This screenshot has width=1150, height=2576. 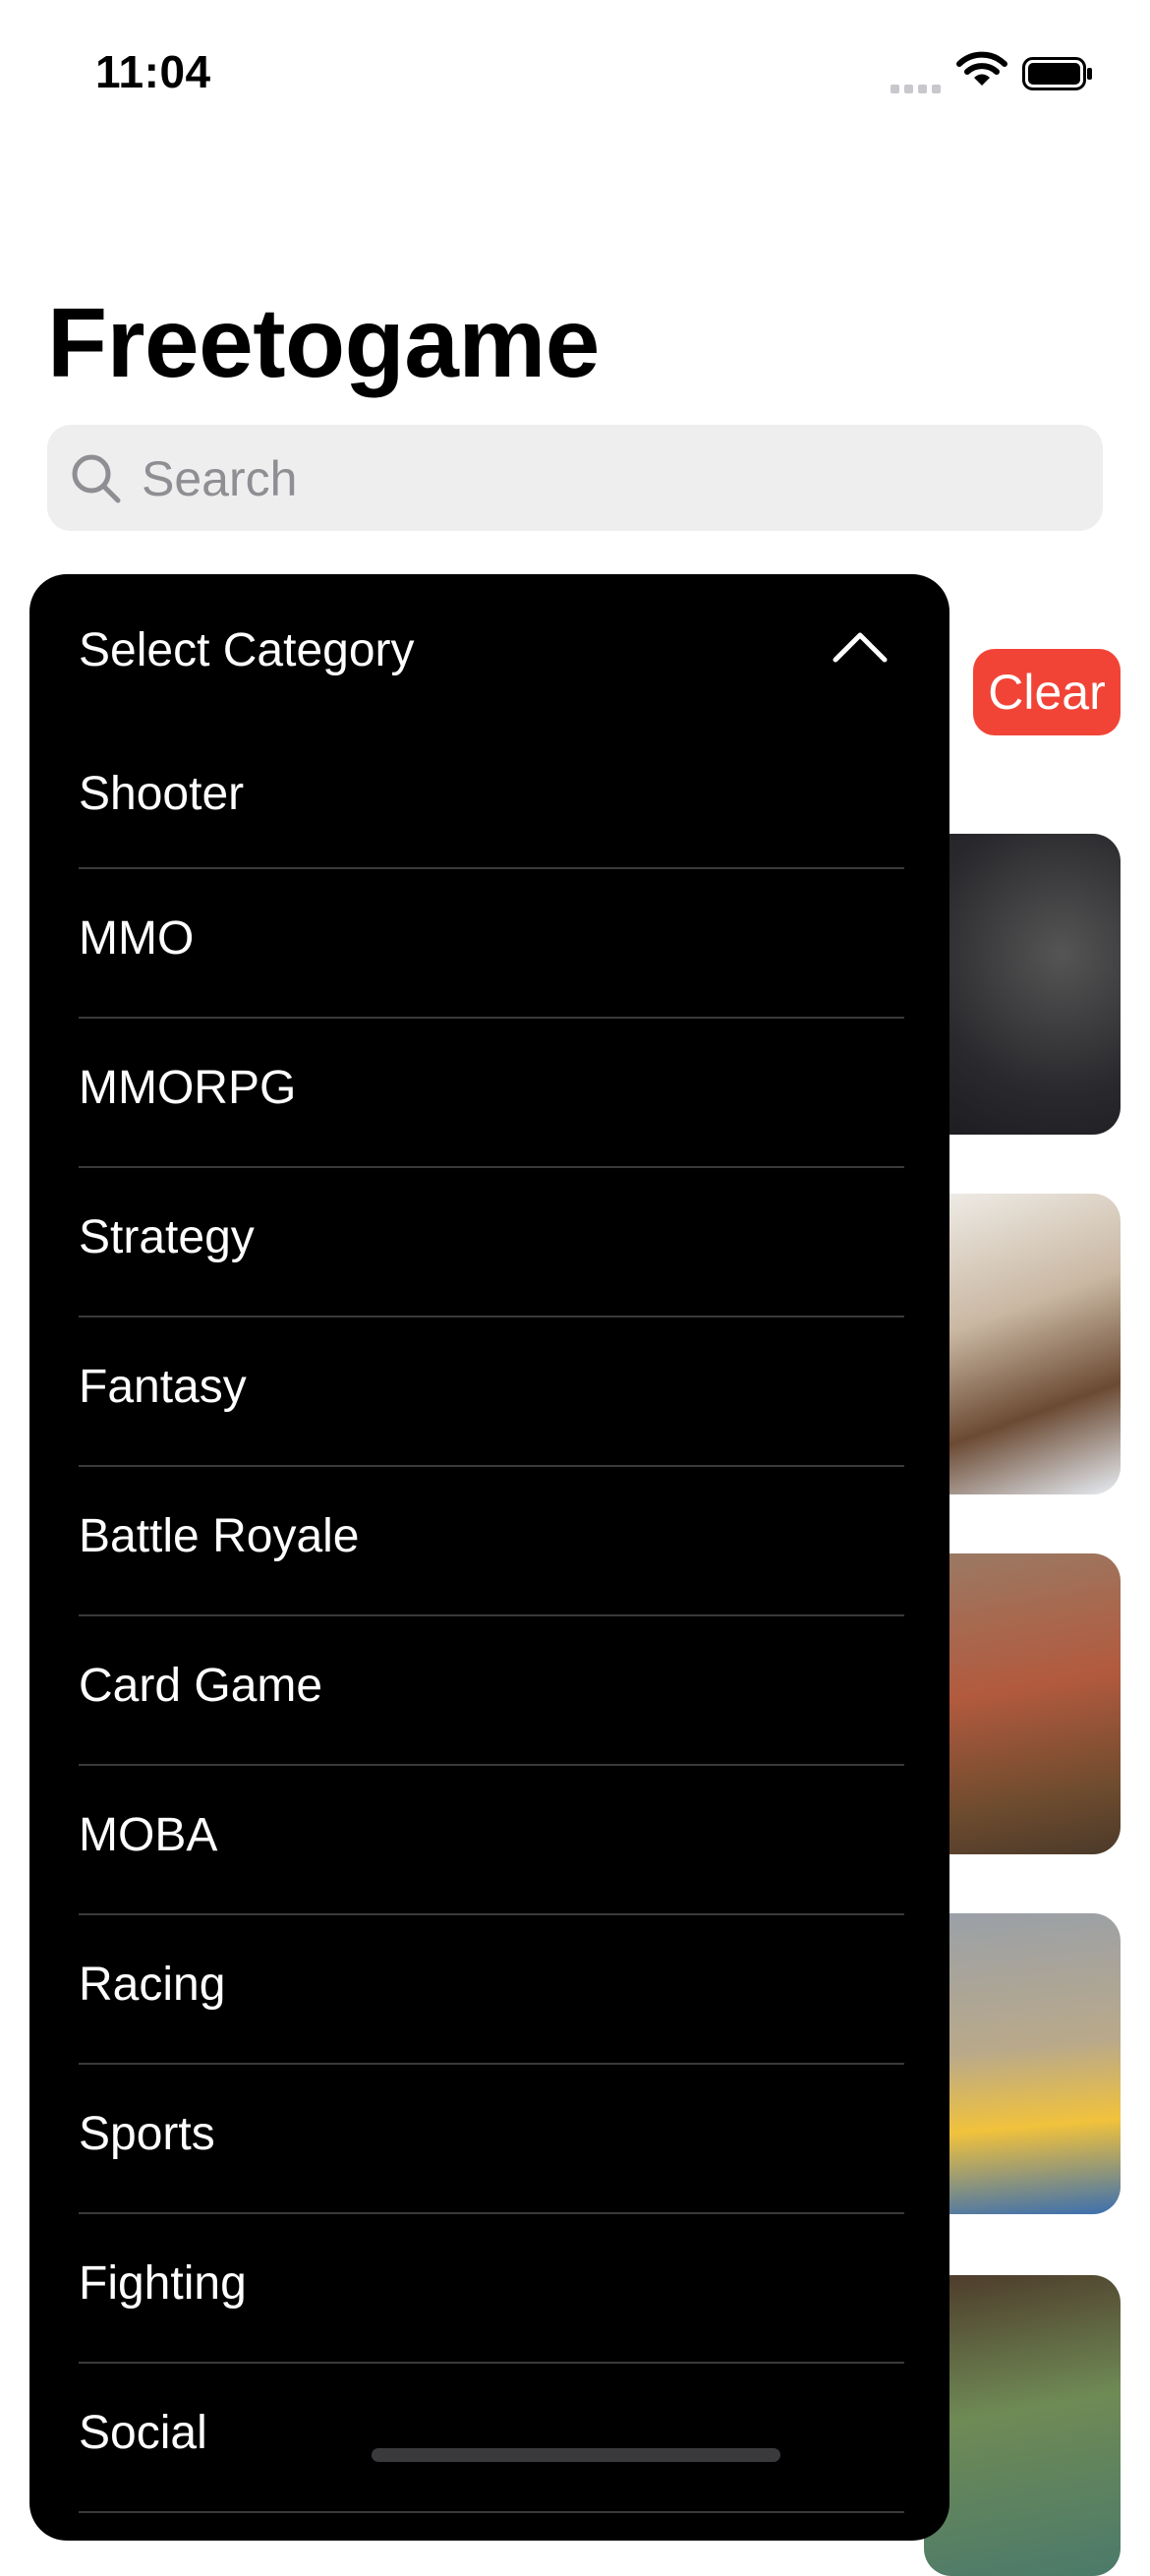 What do you see at coordinates (96, 481) in the screenshot?
I see `search-icon` at bounding box center [96, 481].